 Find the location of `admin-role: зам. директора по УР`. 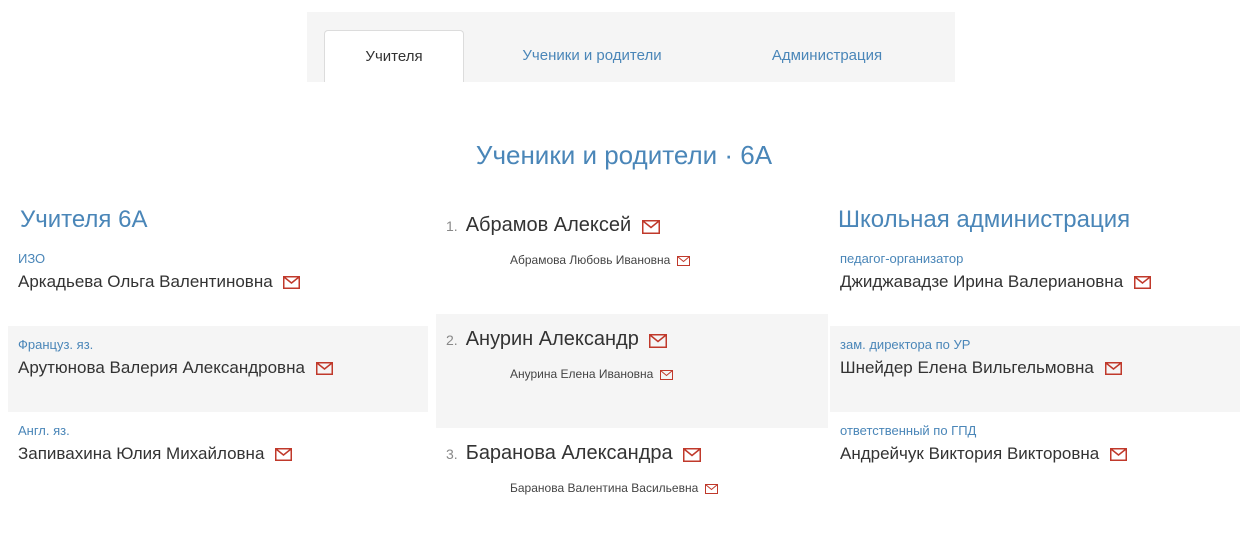

admin-role: зам. директора по УР is located at coordinates (905, 344).